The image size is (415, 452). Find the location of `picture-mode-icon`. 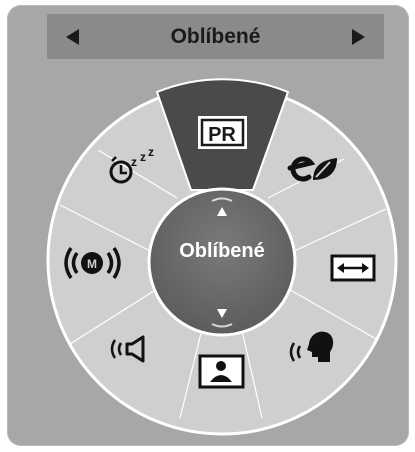

picture-mode-icon is located at coordinates (221, 371).